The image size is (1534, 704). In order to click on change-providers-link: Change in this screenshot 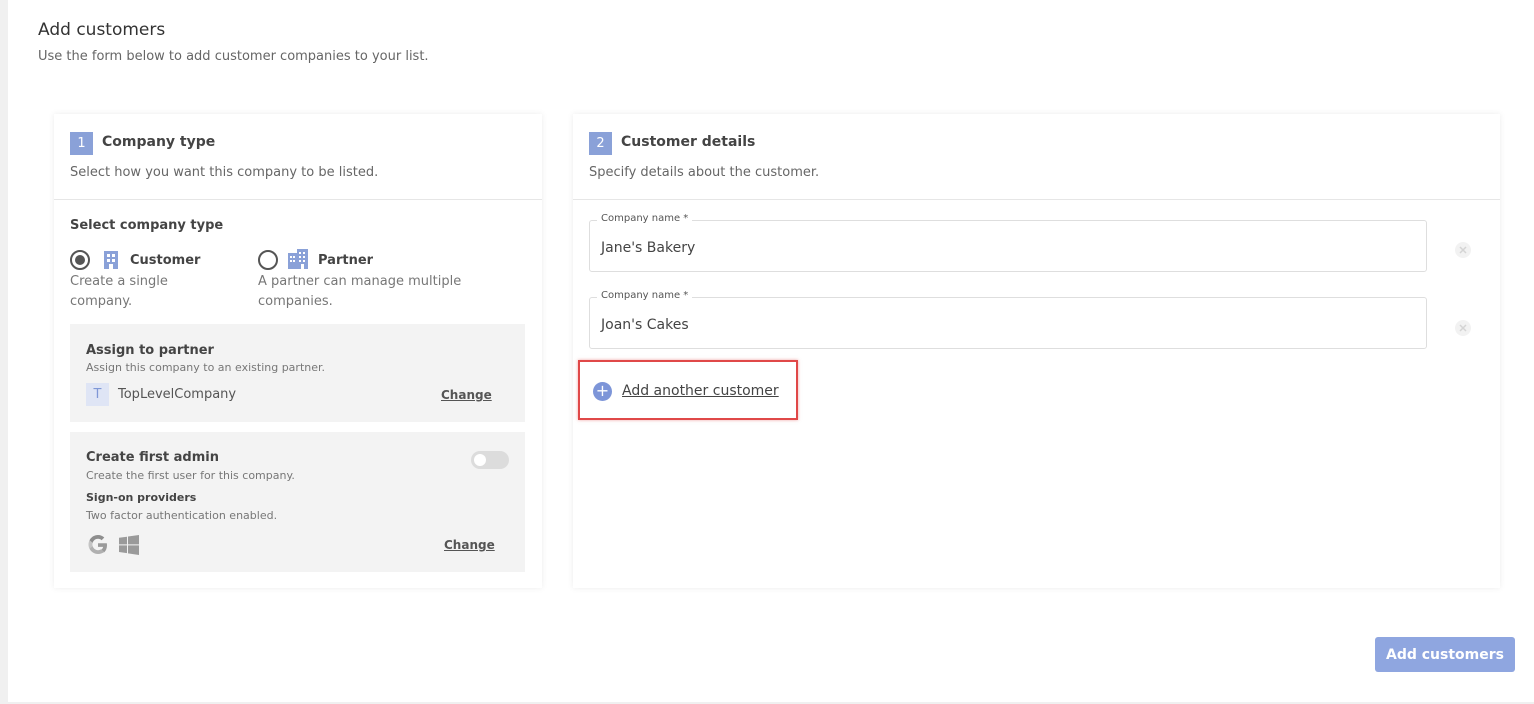, I will do `click(469, 545)`.